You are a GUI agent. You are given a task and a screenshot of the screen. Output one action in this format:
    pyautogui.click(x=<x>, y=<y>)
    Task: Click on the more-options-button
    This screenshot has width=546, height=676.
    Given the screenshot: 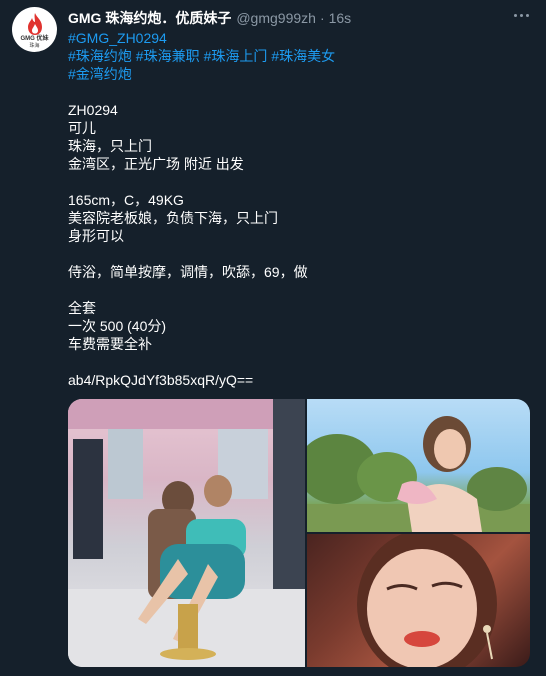 What is the action you would take?
    pyautogui.click(x=521, y=15)
    